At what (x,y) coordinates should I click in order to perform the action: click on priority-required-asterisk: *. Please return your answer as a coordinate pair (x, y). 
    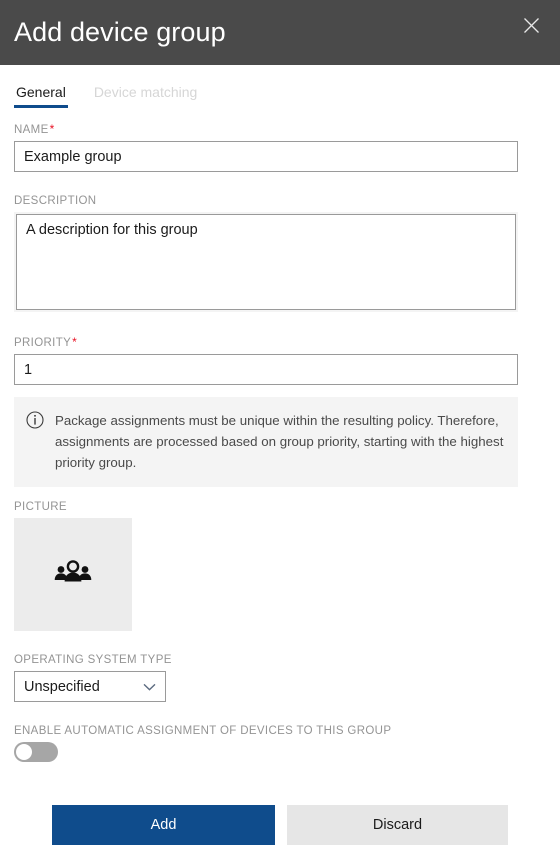
    Looking at the image, I should click on (75, 342).